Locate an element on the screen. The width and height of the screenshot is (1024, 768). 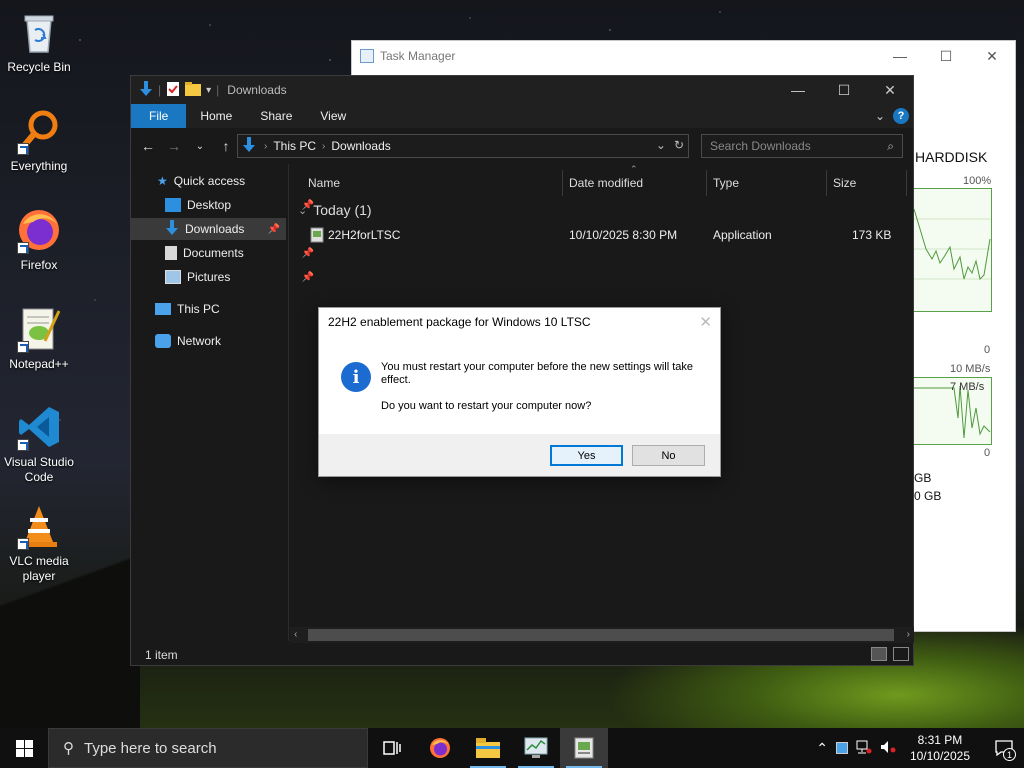
details-view-icon is located at coordinates (879, 654).